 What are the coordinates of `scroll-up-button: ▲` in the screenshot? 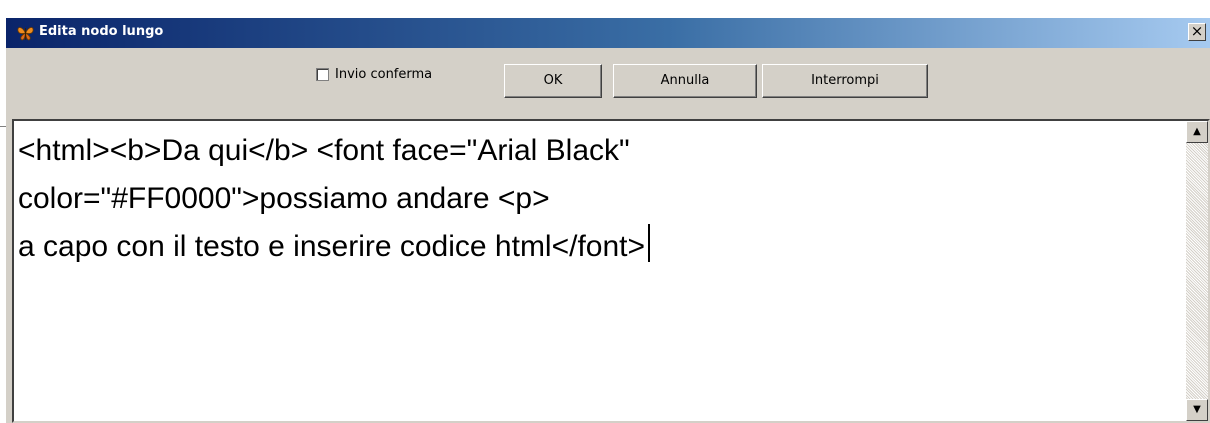 It's located at (1197, 132).